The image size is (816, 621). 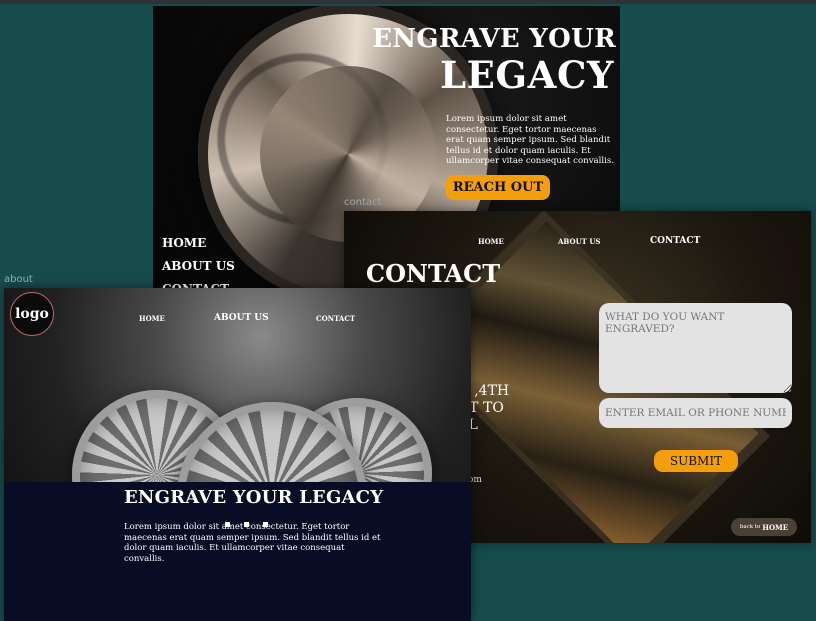 What do you see at coordinates (408, 2) in the screenshot?
I see `top-bar` at bounding box center [408, 2].